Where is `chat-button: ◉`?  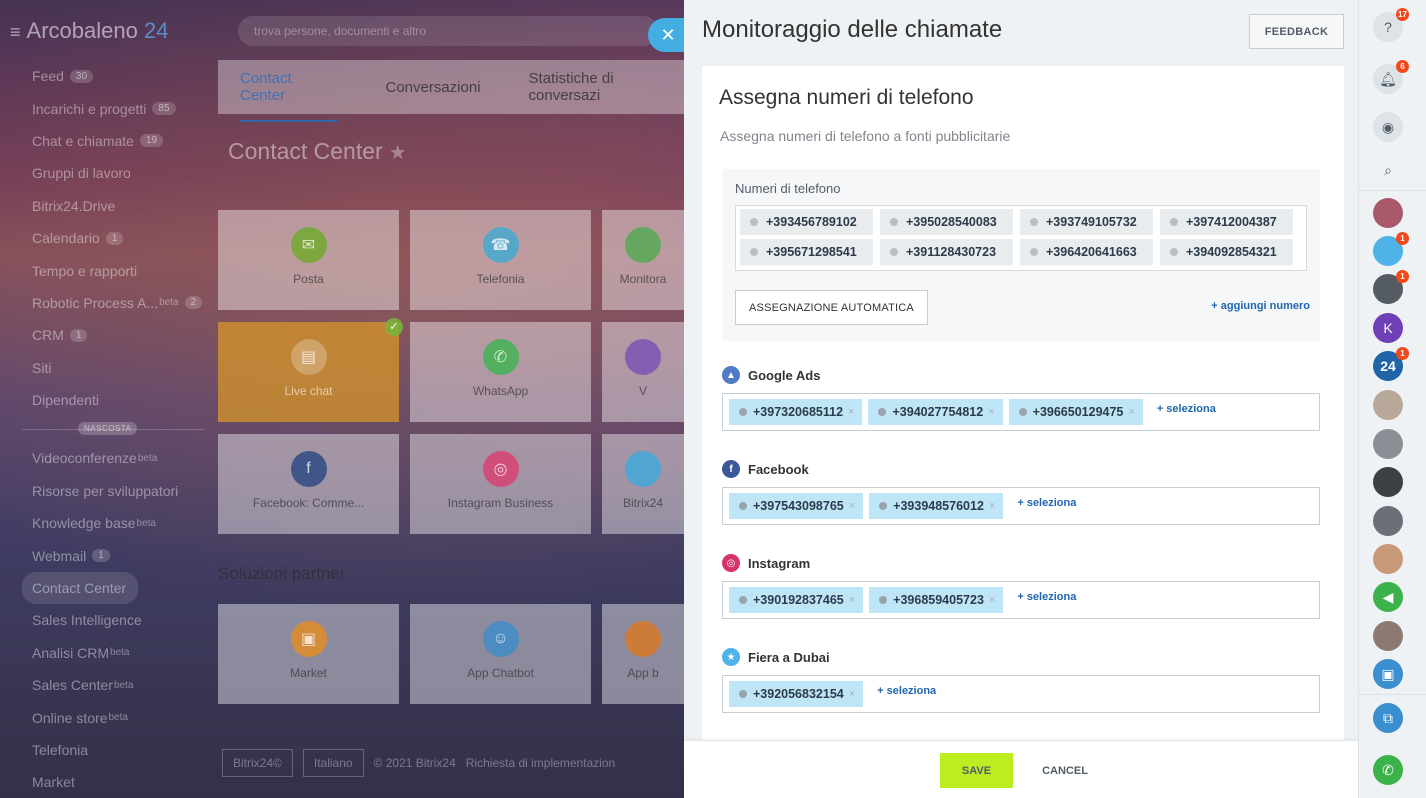
chat-button: ◉ is located at coordinates (1388, 127).